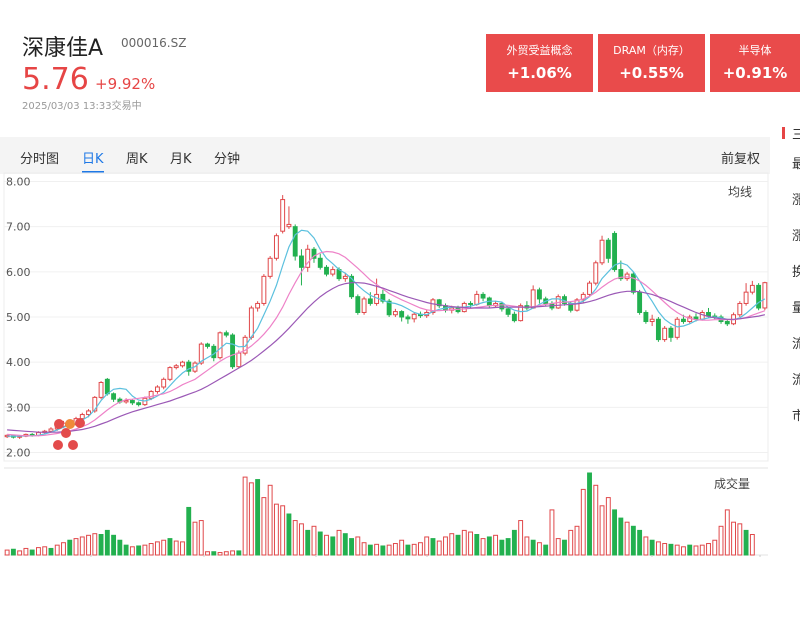 The height and width of the screenshot is (626, 800). I want to click on stock-change-pct: +9.92%, so click(125, 84).